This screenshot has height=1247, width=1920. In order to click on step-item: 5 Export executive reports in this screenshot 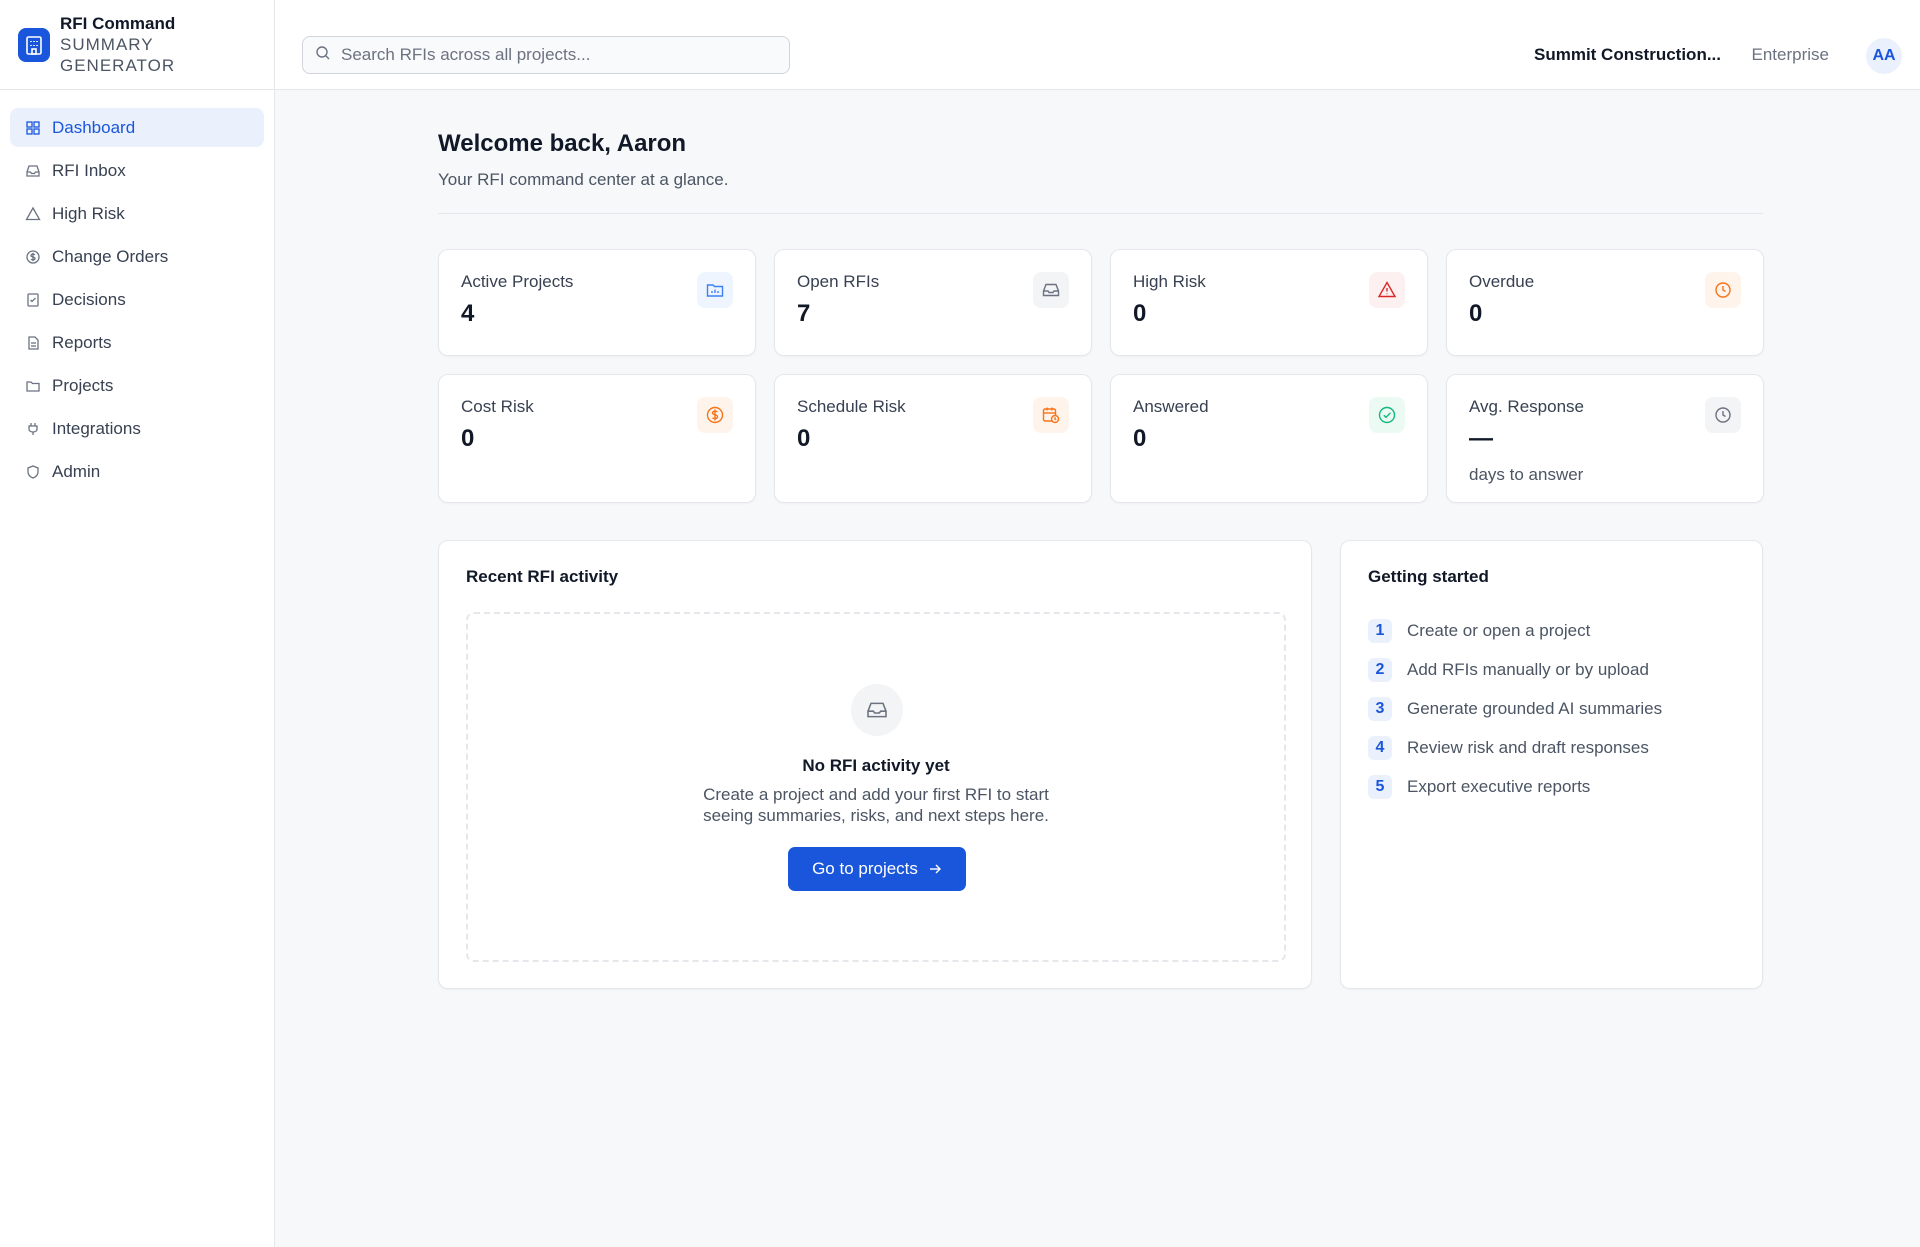, I will do `click(1515, 786)`.